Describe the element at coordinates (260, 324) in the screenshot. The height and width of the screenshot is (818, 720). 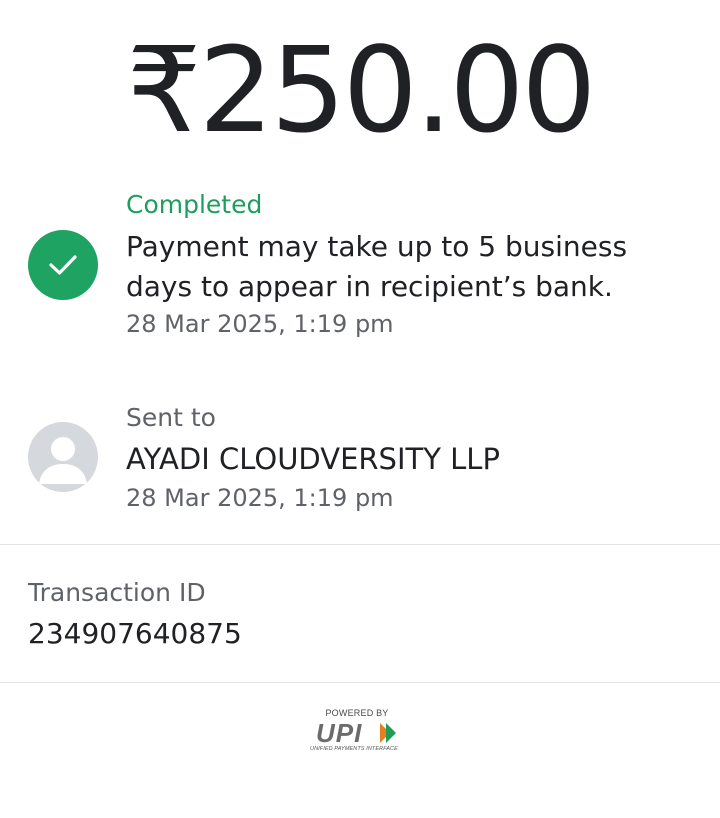
I see `status-timestamp: 28 Mar 2025, 1:19 pm` at that location.